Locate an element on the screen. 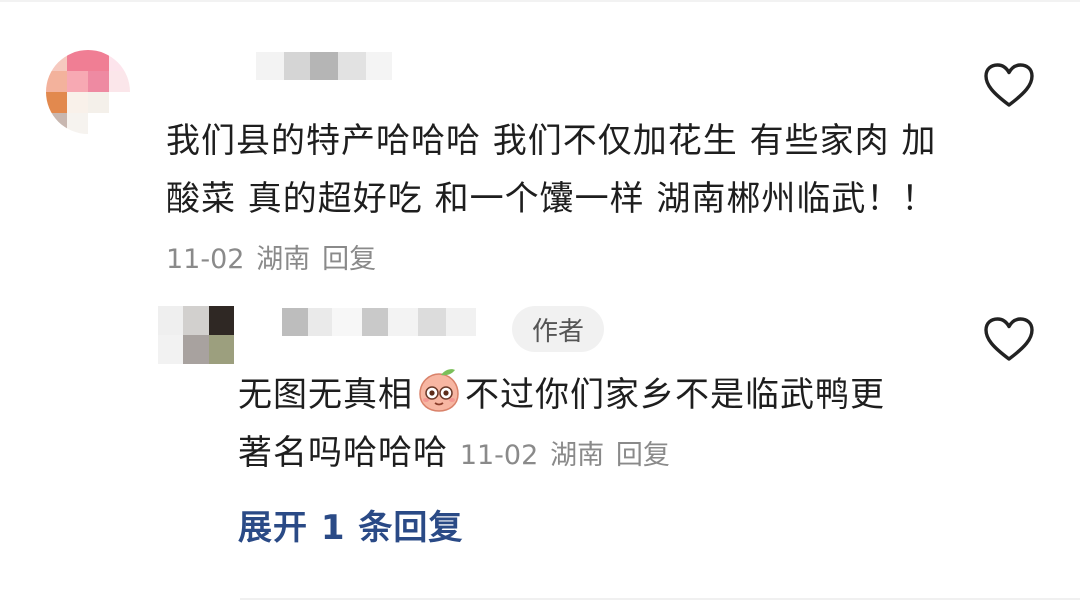  reply-date: 11-02 is located at coordinates (499, 455).